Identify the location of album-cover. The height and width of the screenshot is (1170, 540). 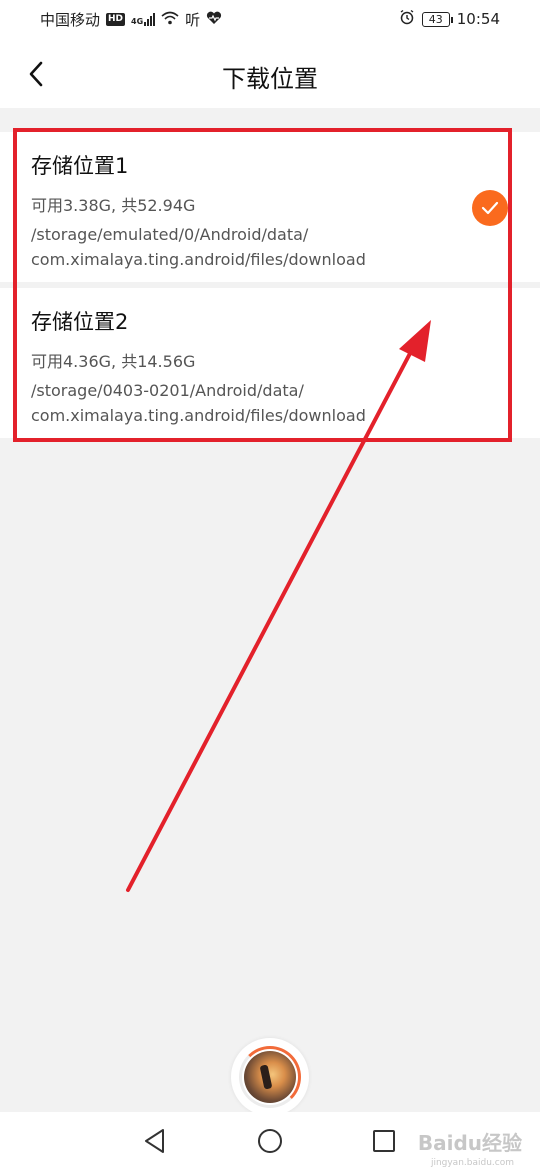
(270, 1077).